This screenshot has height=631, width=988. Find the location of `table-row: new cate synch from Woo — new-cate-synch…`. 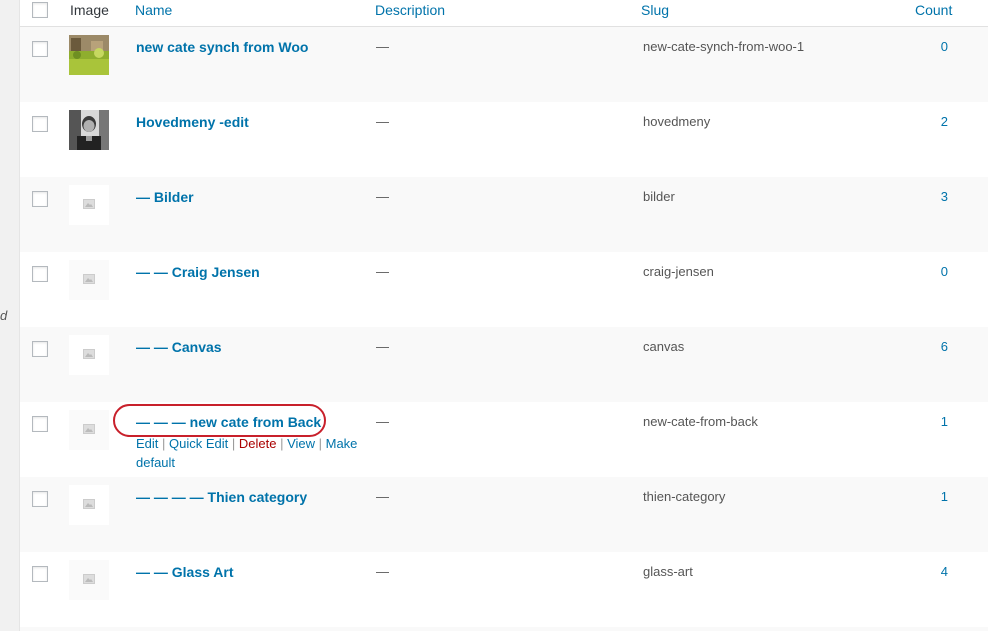

table-row: new cate synch from Woo — new-cate-synch… is located at coordinates (504, 64).